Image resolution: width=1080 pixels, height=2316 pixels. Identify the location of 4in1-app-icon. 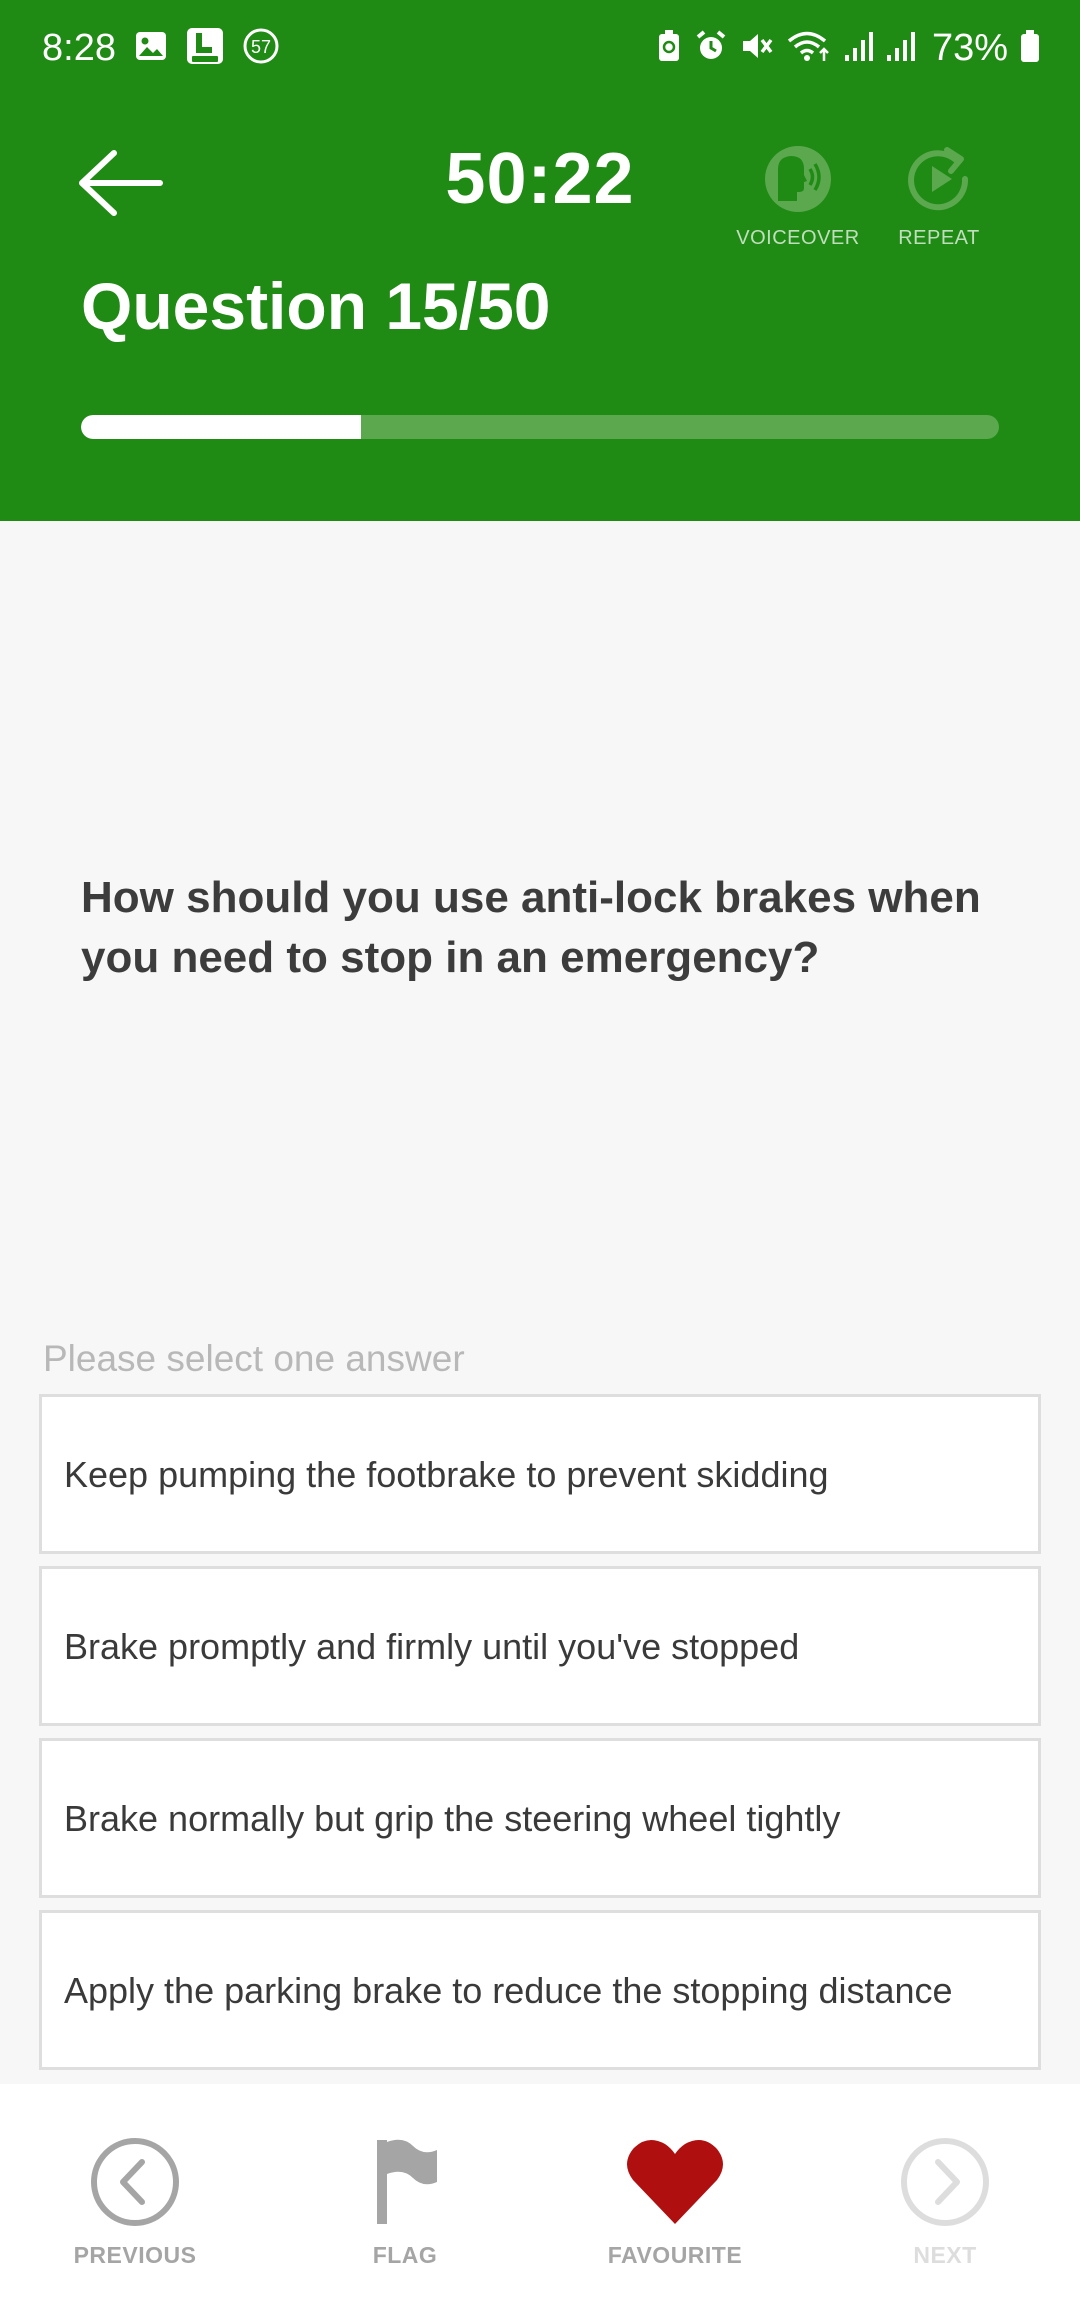
(205, 48).